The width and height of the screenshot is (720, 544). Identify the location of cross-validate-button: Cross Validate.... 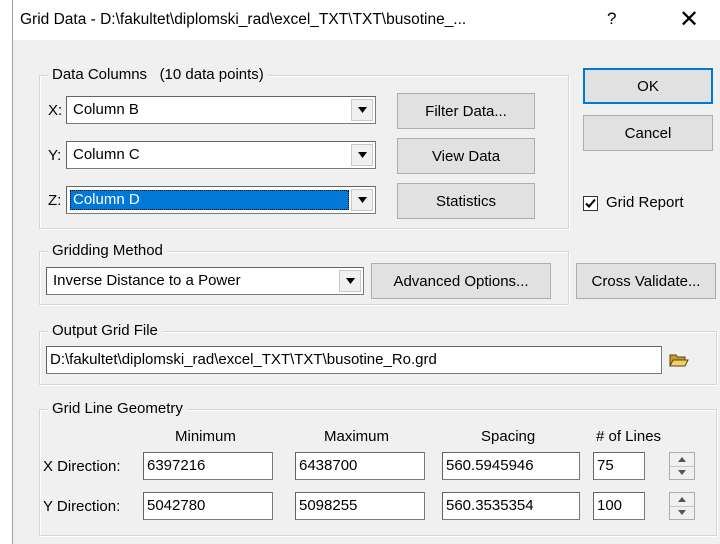
(646, 281).